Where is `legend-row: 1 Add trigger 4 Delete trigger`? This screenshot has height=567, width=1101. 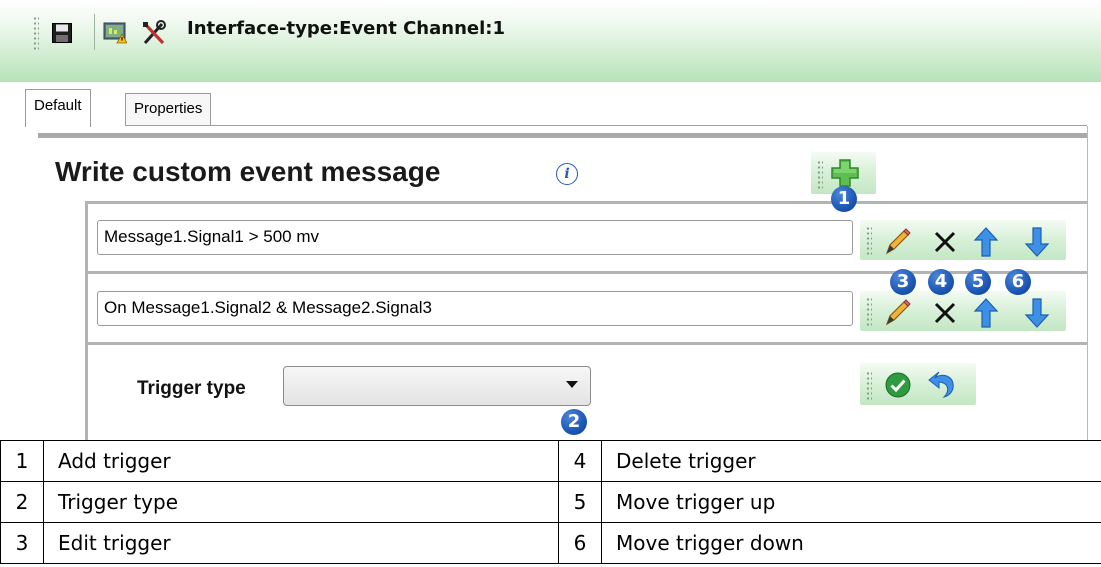 legend-row: 1 Add trigger 4 Delete trigger is located at coordinates (550, 461).